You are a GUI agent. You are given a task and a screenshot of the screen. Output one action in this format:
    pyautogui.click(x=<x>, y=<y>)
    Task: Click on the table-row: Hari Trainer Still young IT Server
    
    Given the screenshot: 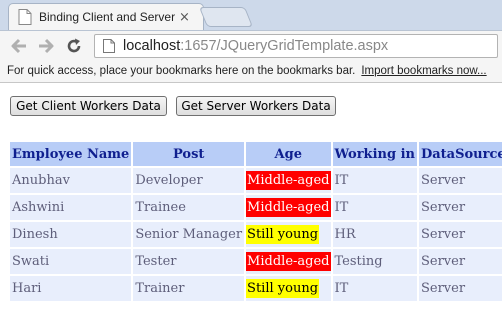 What is the action you would take?
    pyautogui.click(x=256, y=288)
    